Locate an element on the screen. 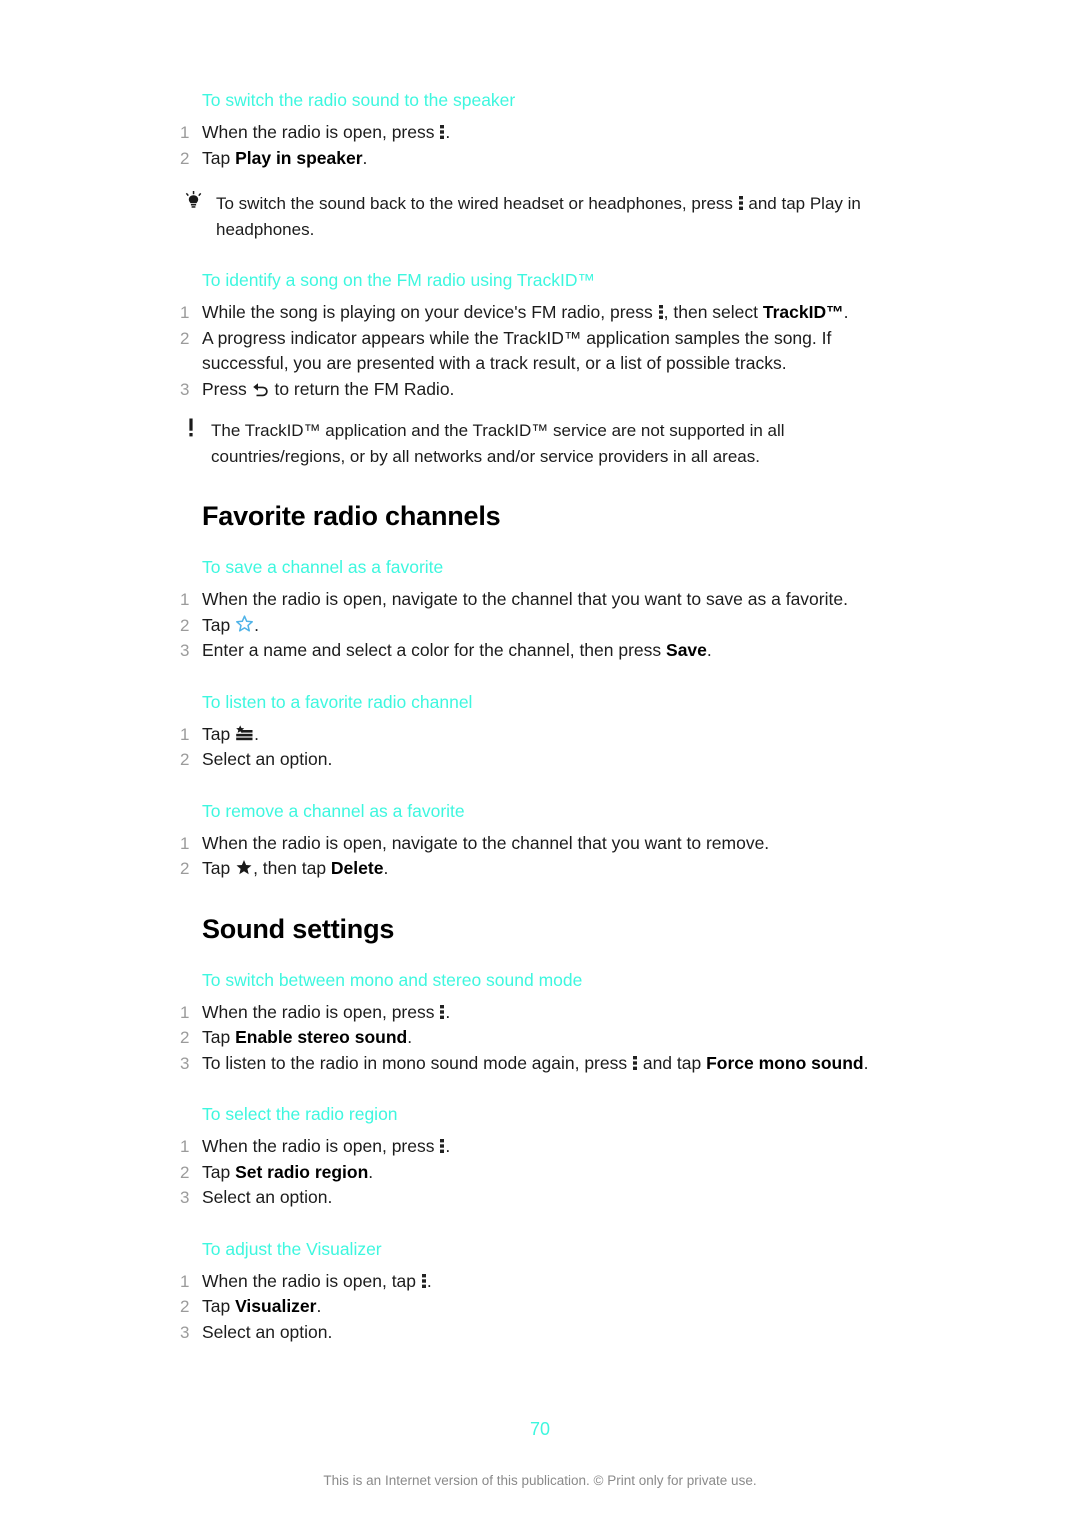 The image size is (1080, 1527). steps-listen-favorite: 1 Tap . 2 Select an option. is located at coordinates (541, 747).